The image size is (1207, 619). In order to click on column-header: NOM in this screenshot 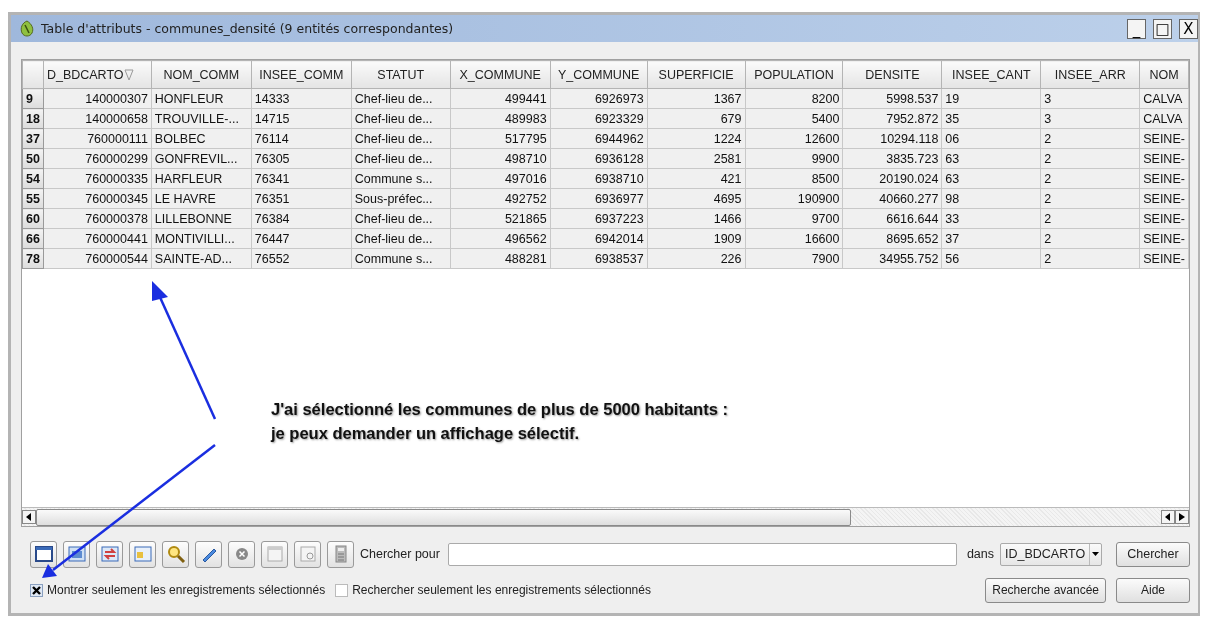, I will do `click(1164, 74)`.